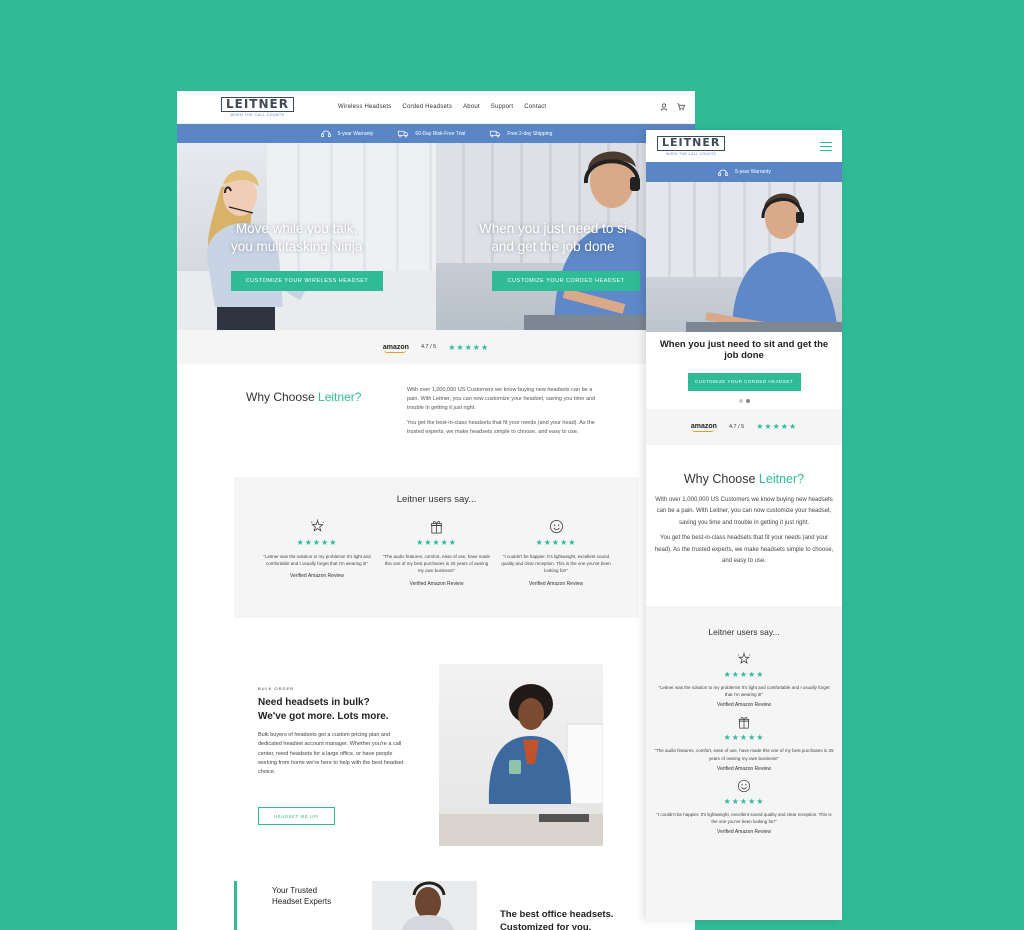 This screenshot has height=930, width=1024. Describe the element at coordinates (314, 702) in the screenshot. I see `bulk-title-line1: Need headsets in bulk?` at that location.